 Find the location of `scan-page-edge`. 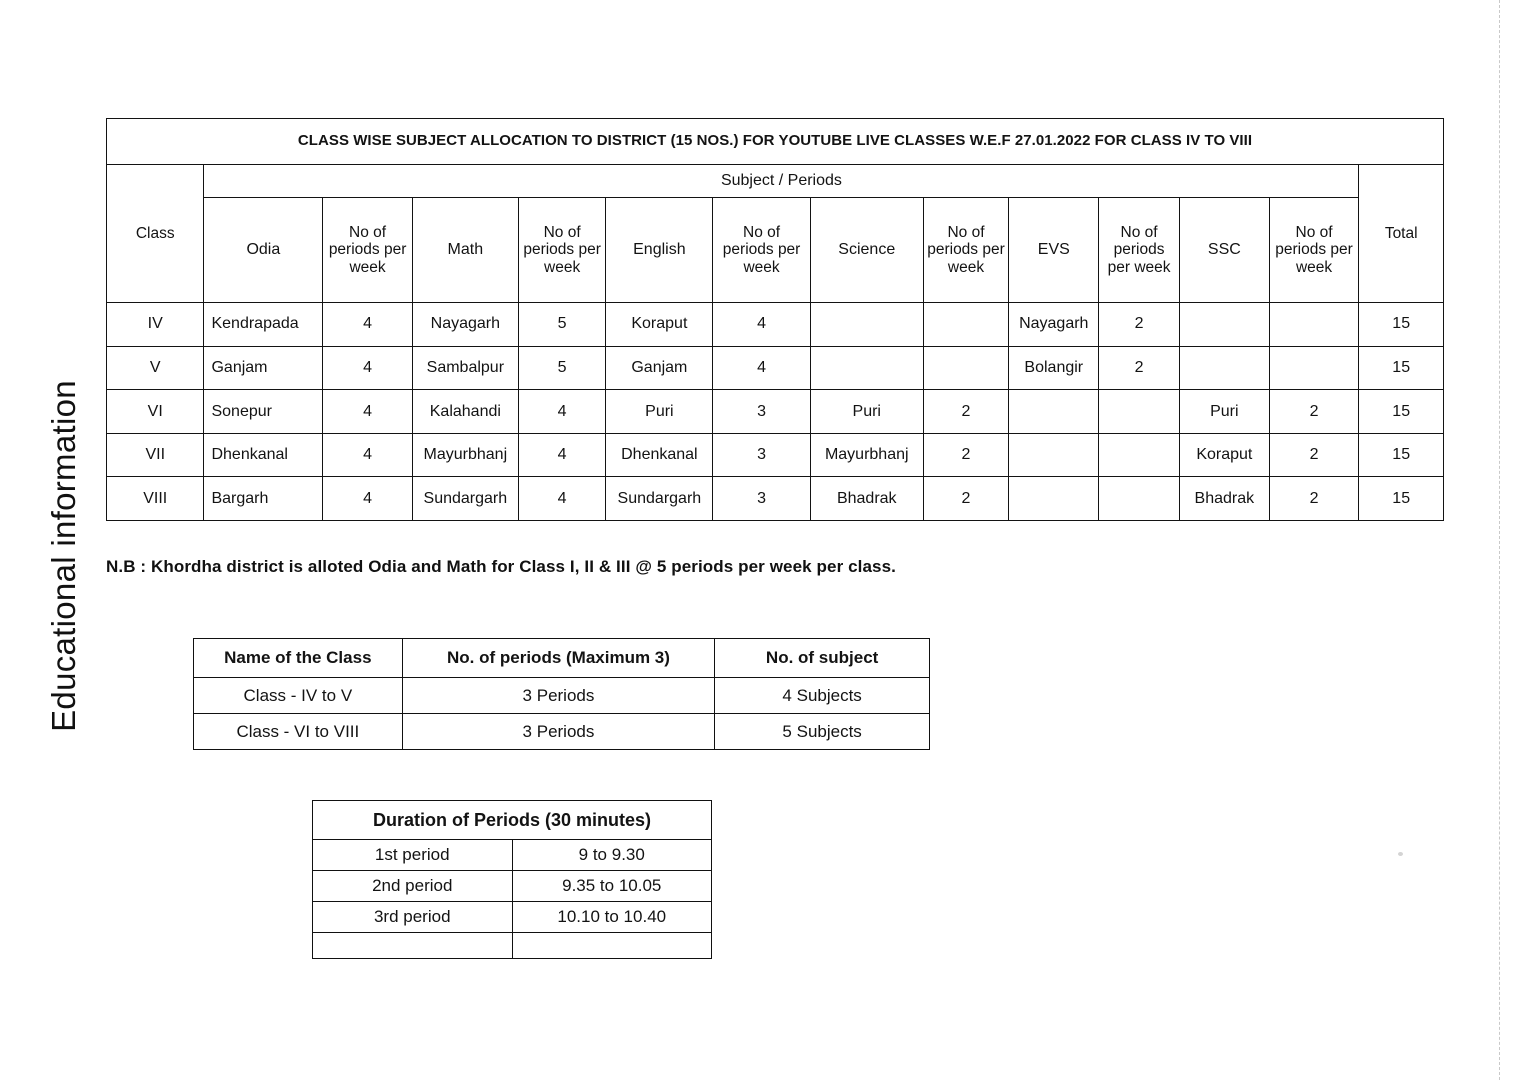

scan-page-edge is located at coordinates (1499, 540).